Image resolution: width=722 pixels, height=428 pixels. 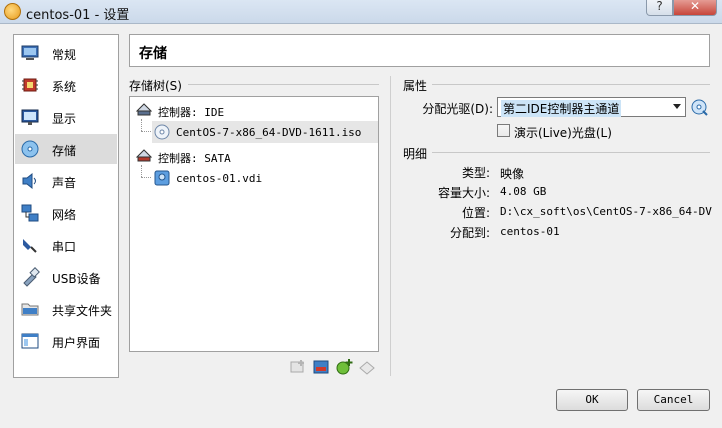 What do you see at coordinates (321, 367) in the screenshot?
I see `remove-controller-icon` at bounding box center [321, 367].